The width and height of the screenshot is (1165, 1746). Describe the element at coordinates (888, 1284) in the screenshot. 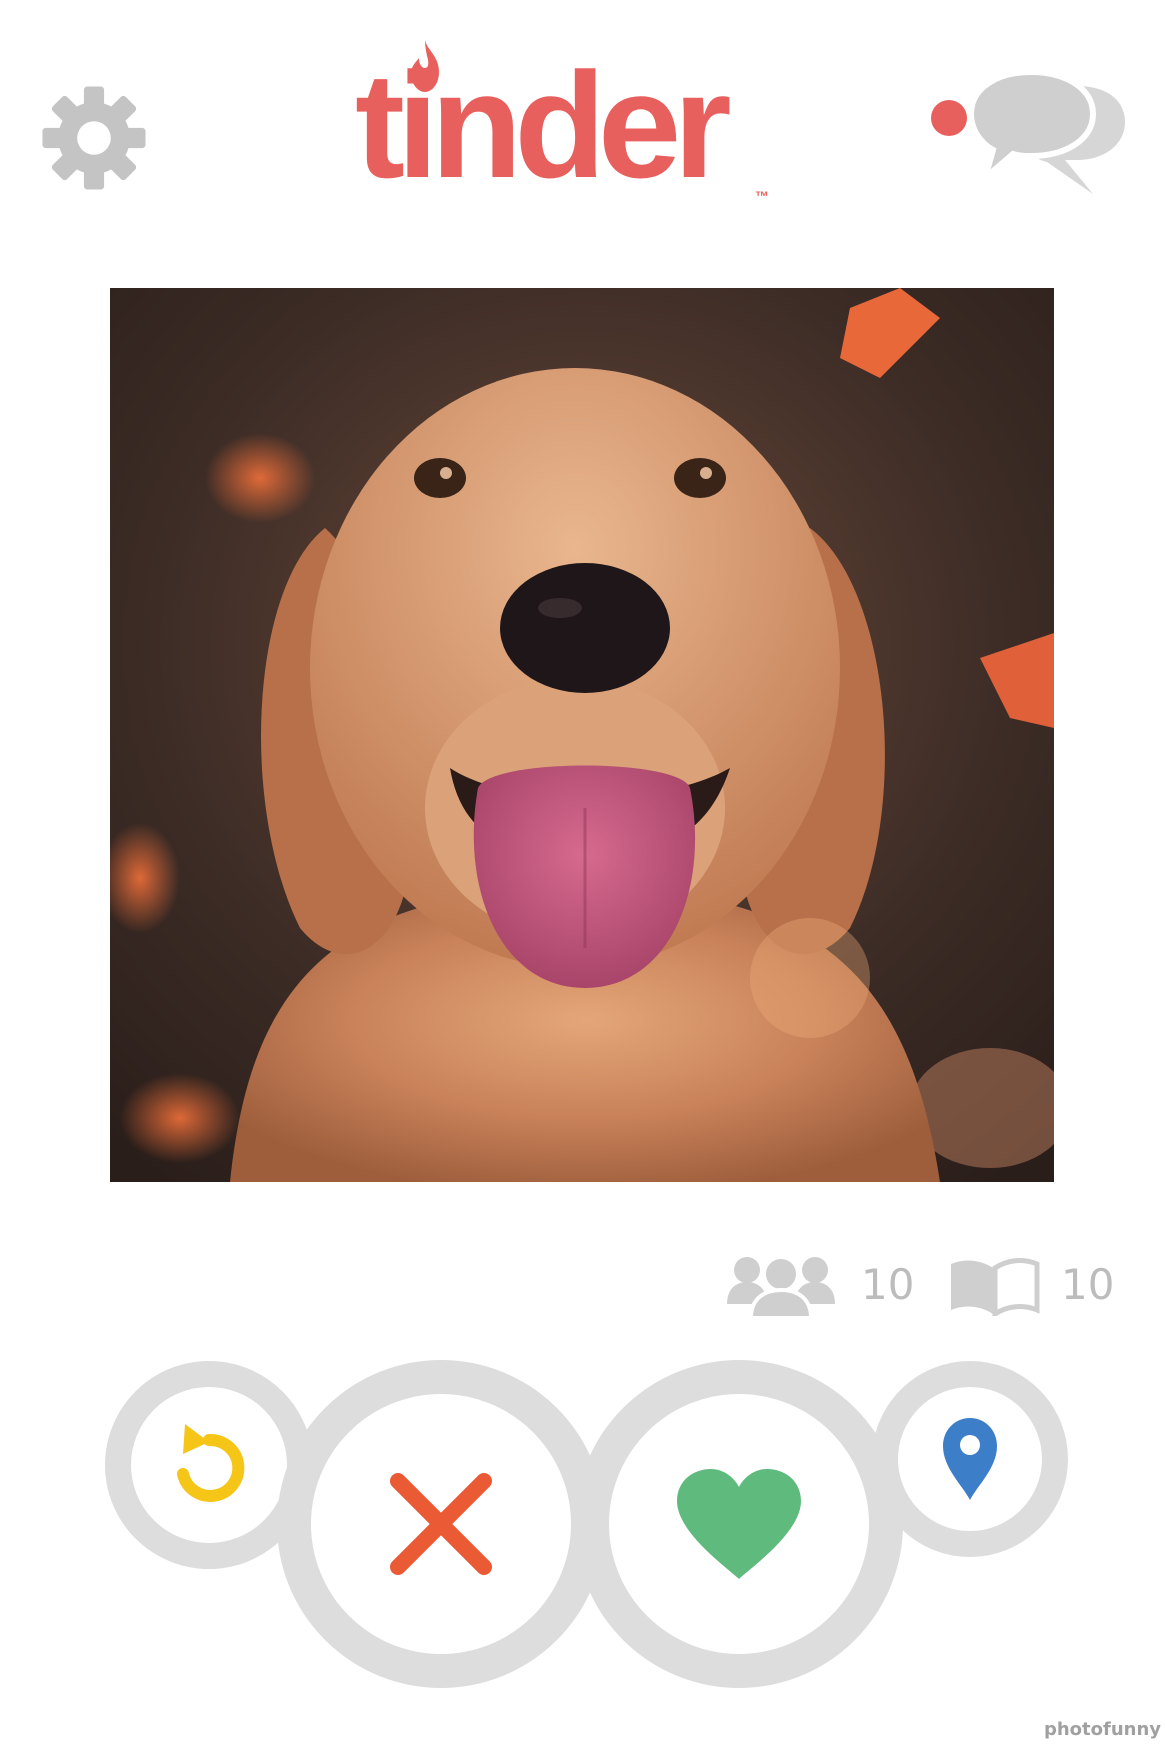

I see `friends-count: 10` at that location.